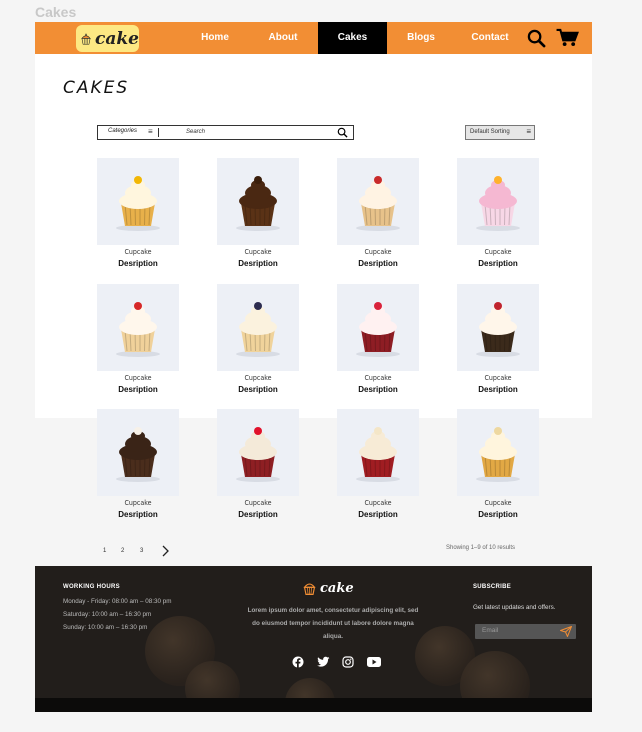 The width and height of the screenshot is (642, 732). Describe the element at coordinates (105, 627) in the screenshot. I see `hours-sunday: Sunday: 10:00 am – 16:30 pm` at that location.